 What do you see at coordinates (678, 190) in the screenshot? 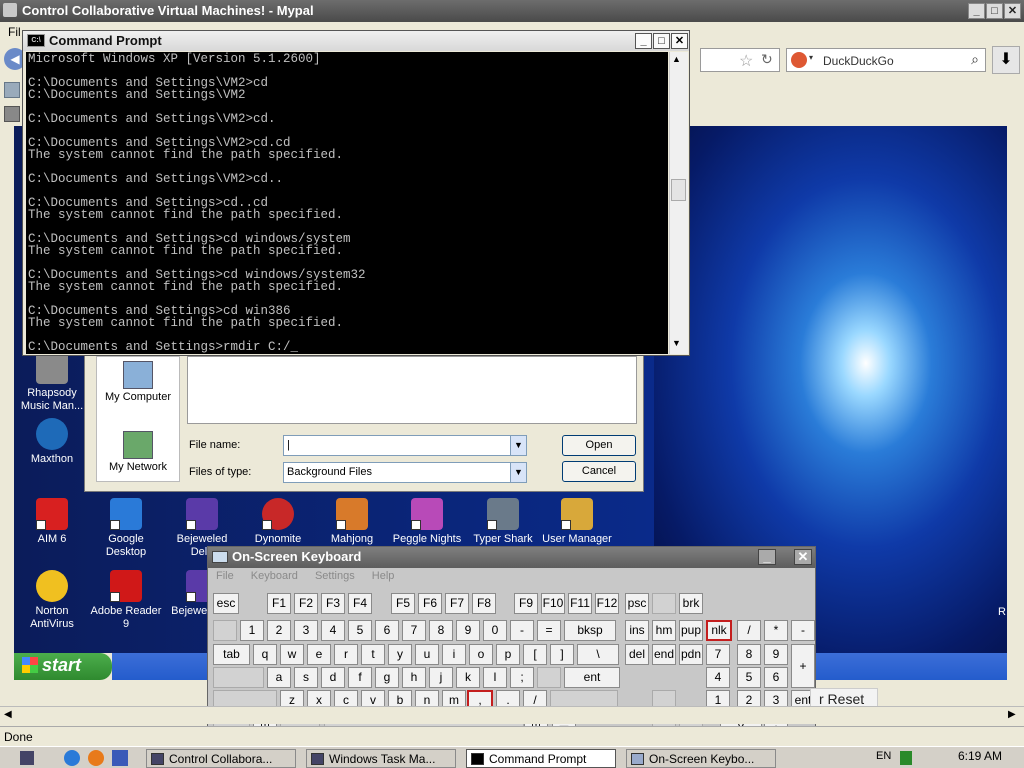
I see `cmd-scroll-thumb` at bounding box center [678, 190].